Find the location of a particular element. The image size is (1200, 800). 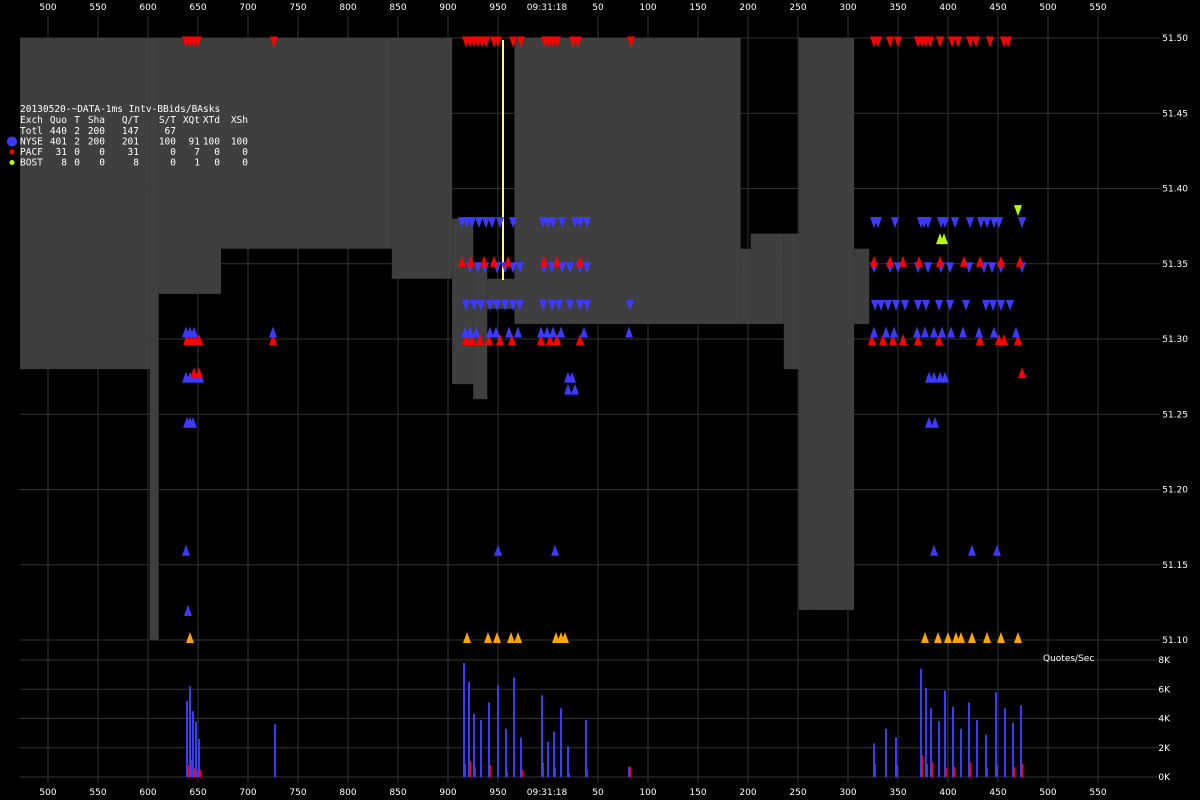

table-cell: 100 is located at coordinates (211, 142).